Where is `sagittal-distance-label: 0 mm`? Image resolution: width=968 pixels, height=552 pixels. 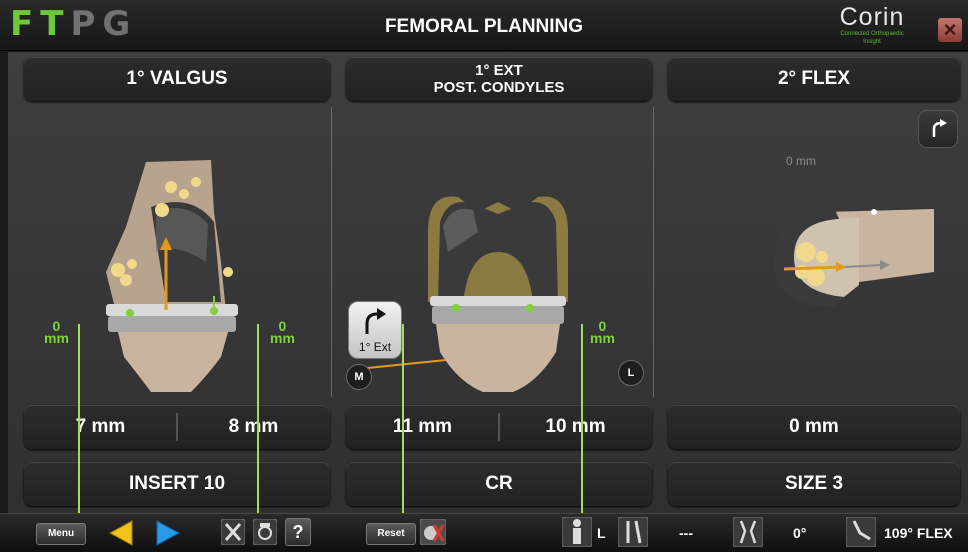 sagittal-distance-label: 0 mm is located at coordinates (801, 161).